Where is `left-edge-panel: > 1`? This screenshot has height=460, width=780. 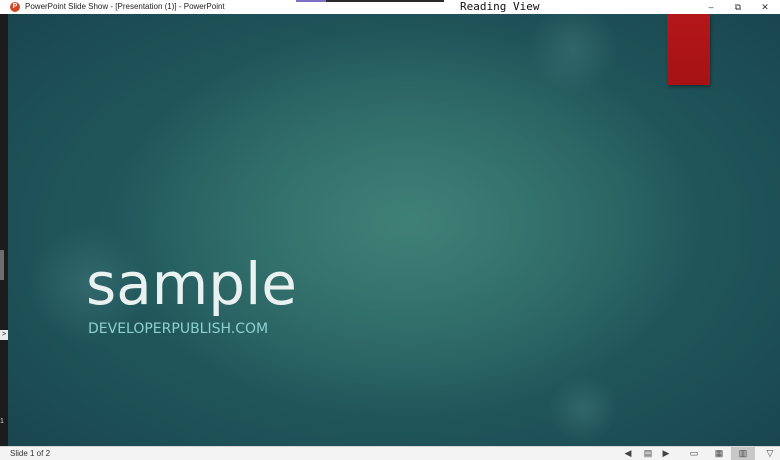 left-edge-panel: > 1 is located at coordinates (4, 230).